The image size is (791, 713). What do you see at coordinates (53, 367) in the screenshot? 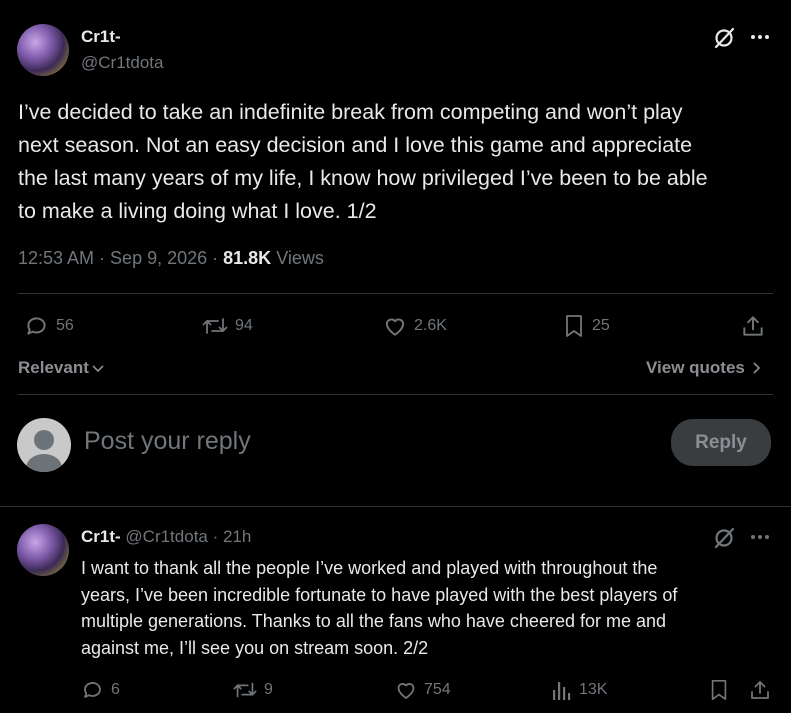
I see `sort-label: Relevant` at bounding box center [53, 367].